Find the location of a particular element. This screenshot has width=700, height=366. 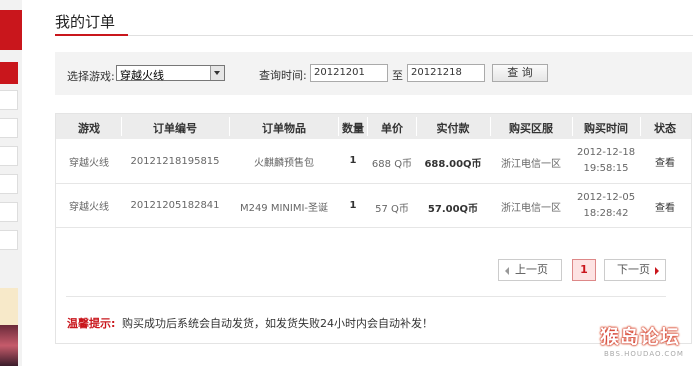

th-qty: 数量 is located at coordinates (353, 128).